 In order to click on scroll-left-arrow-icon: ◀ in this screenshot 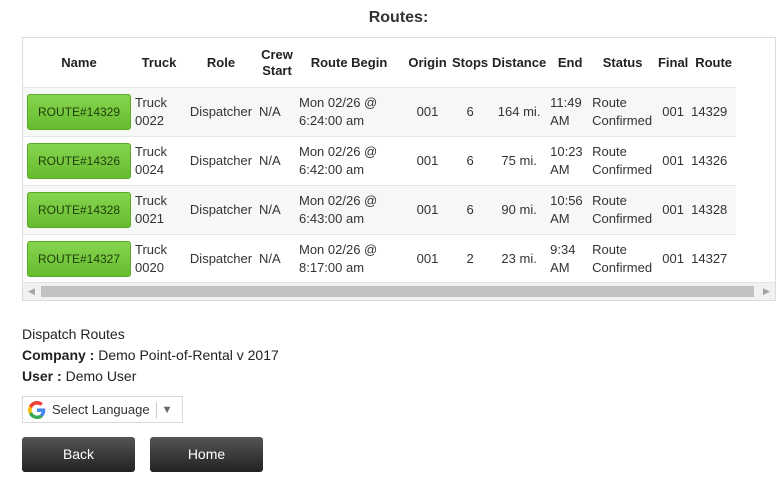, I will do `click(31, 291)`.